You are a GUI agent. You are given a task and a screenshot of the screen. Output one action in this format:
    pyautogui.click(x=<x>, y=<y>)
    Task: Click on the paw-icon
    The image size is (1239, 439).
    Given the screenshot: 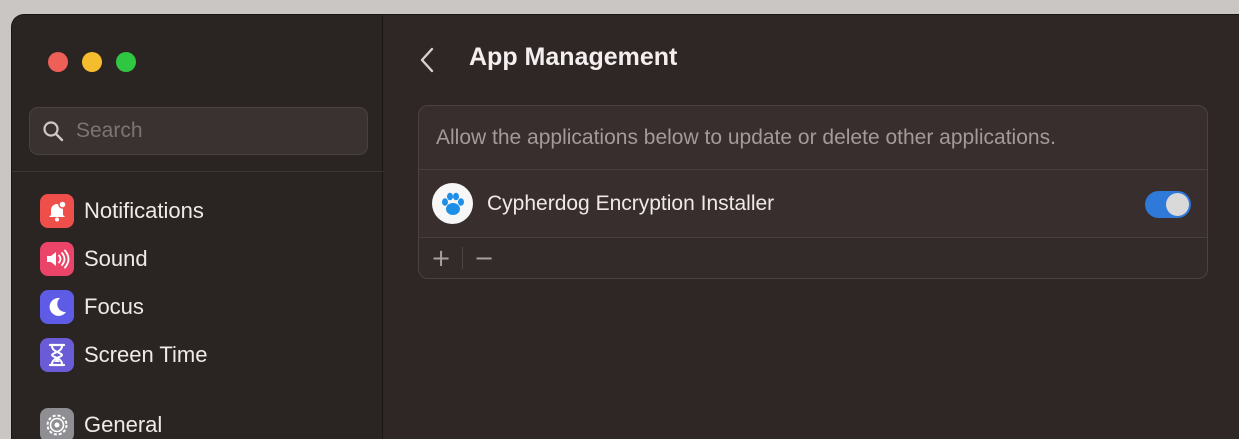 What is the action you would take?
    pyautogui.click(x=452, y=203)
    